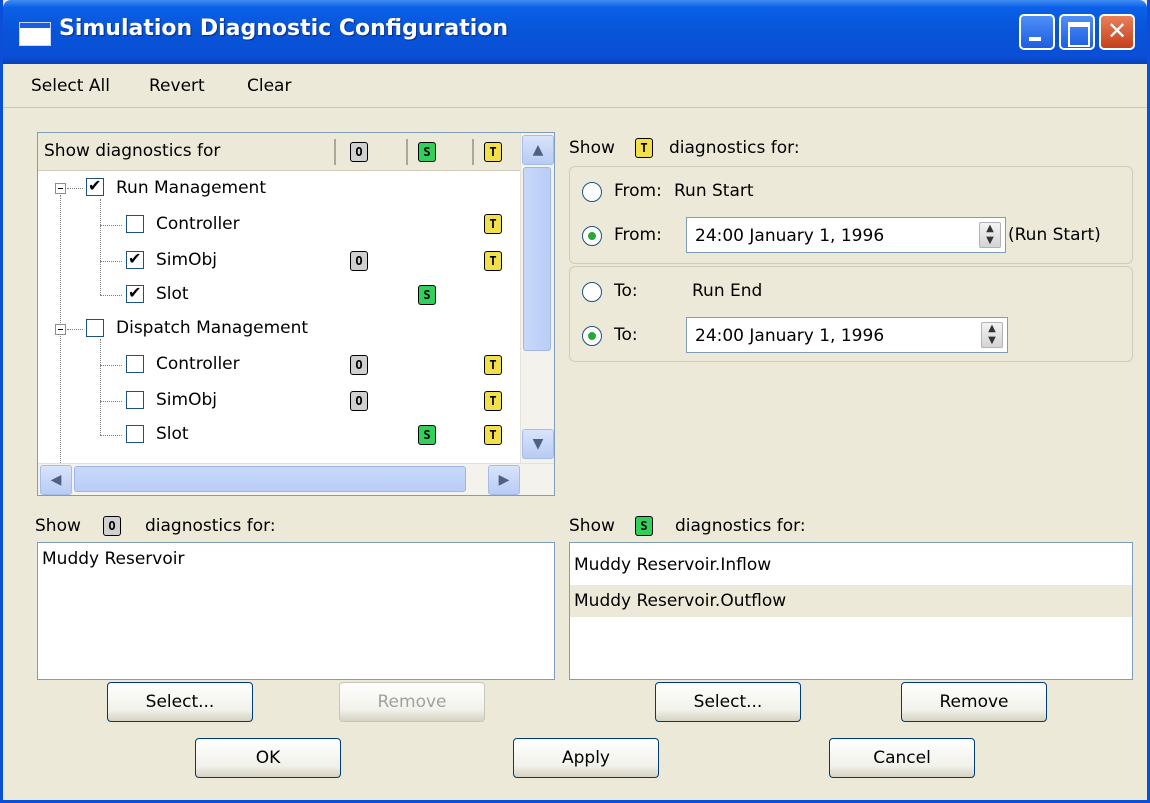  I want to click on tree-group-dispatch-management: Dispatch Management, so click(212, 328).